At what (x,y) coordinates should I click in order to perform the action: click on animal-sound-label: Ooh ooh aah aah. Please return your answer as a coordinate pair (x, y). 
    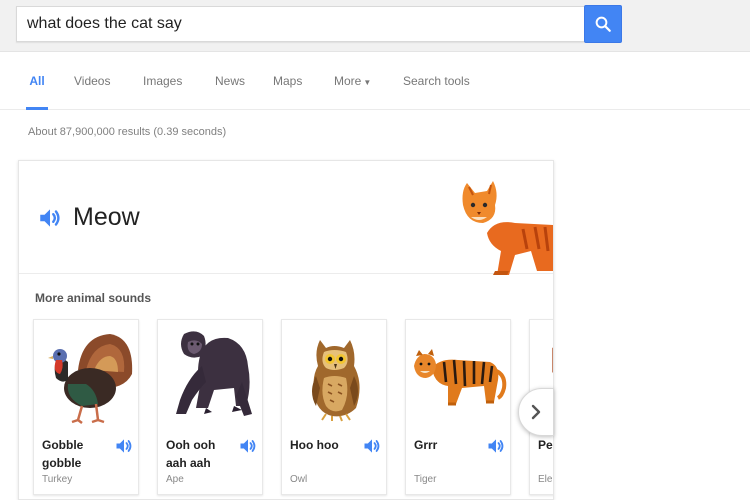
    Looking at the image, I should click on (191, 454).